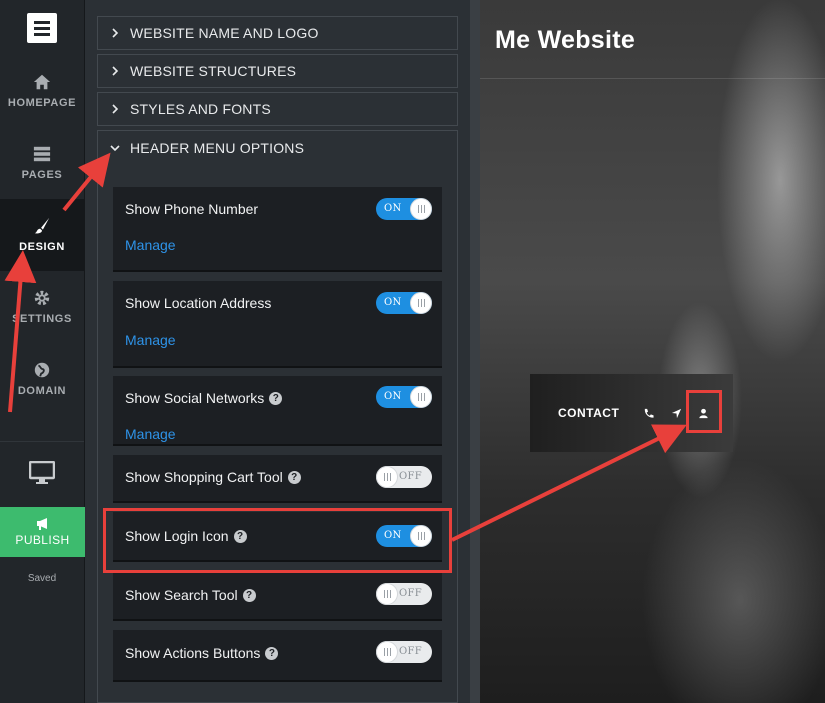 This screenshot has height=703, width=825. I want to click on nav-label-homepage: HOMEPAGE, so click(42, 103).